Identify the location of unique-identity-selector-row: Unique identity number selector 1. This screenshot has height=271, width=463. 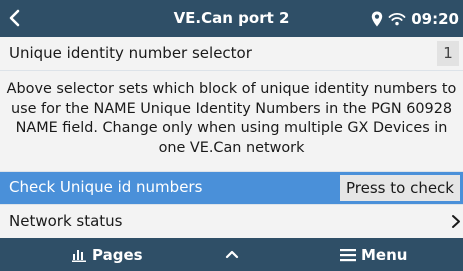
(231, 53).